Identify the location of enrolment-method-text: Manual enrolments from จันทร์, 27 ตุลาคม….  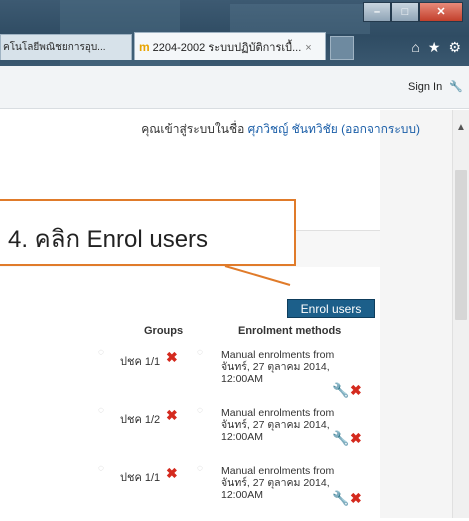
(278, 367).